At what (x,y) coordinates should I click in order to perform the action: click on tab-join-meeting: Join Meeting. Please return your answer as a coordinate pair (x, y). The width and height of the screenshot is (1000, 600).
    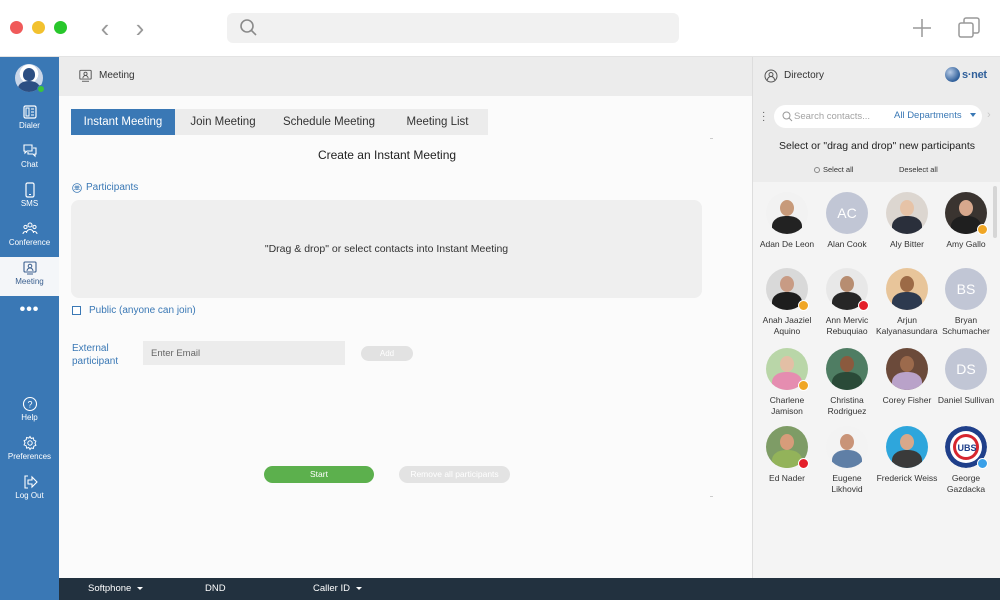
    Looking at the image, I should click on (223, 122).